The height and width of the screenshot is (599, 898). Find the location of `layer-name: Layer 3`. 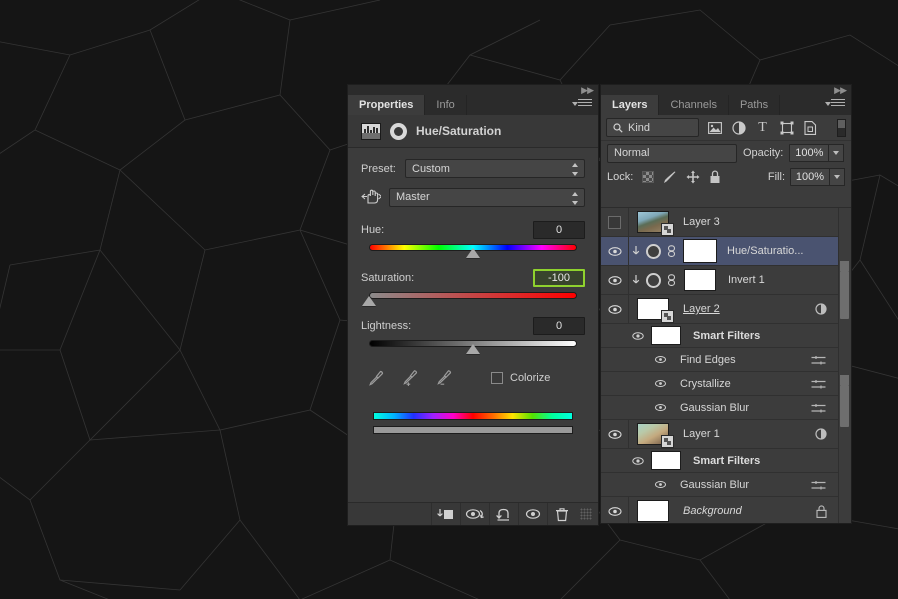

layer-name: Layer 3 is located at coordinates (701, 222).